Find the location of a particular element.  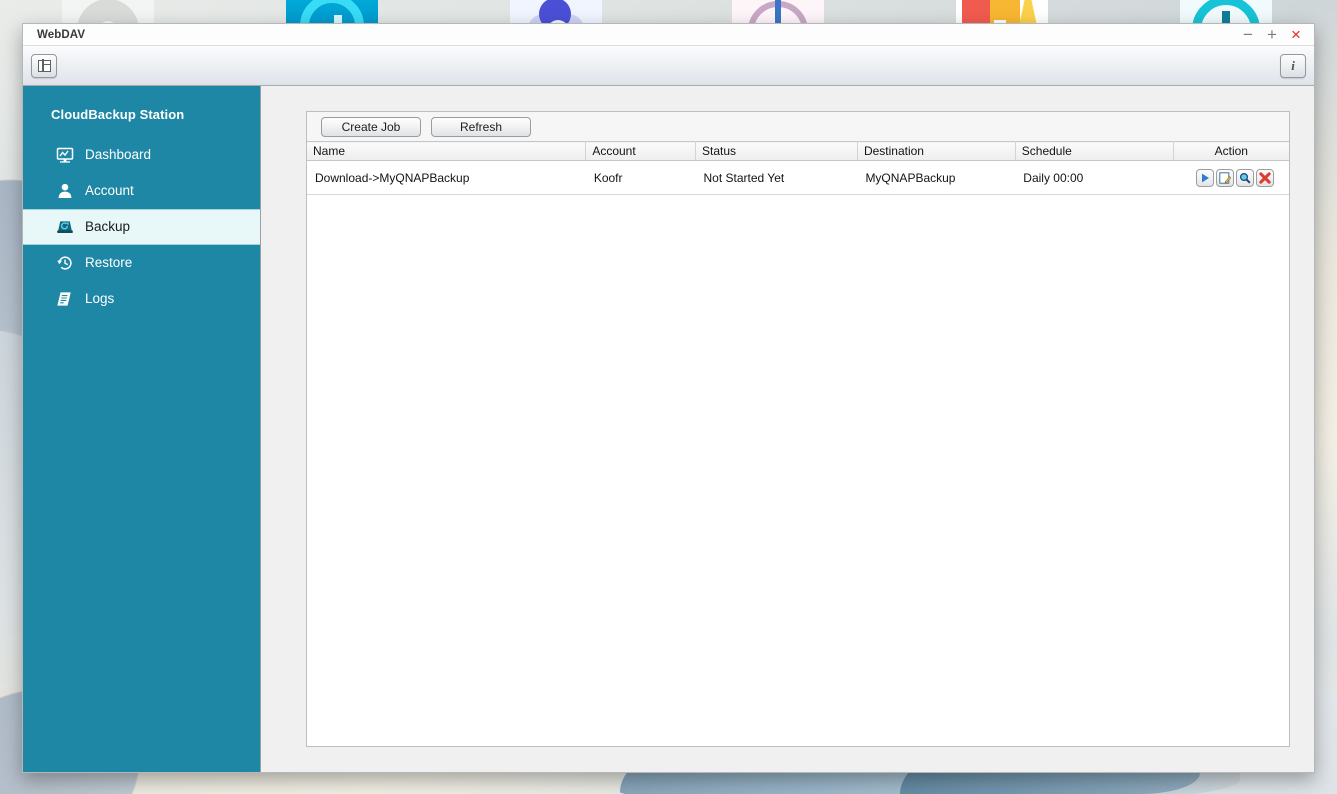

cell-name: Download->MyQNAPBackup is located at coordinates (446, 177).